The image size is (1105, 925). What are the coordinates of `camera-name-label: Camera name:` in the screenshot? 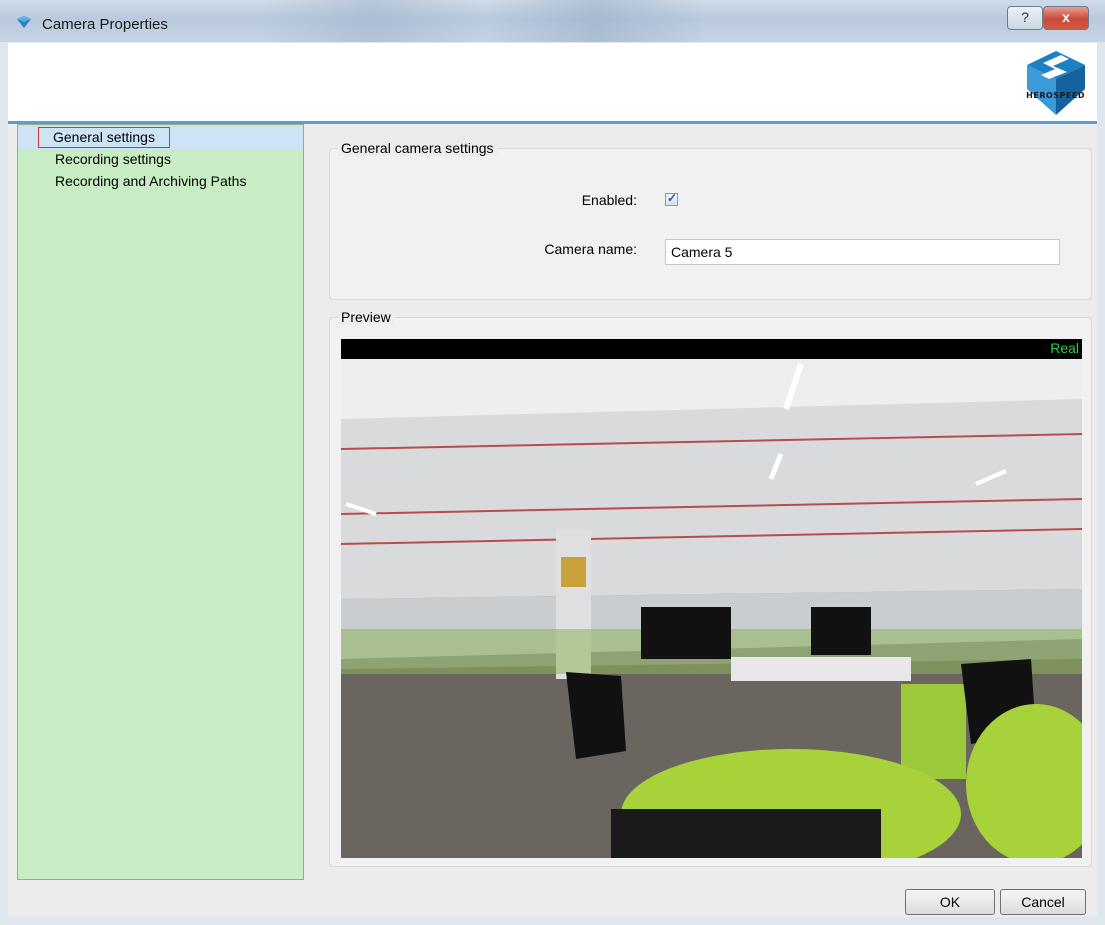 It's located at (590, 249).